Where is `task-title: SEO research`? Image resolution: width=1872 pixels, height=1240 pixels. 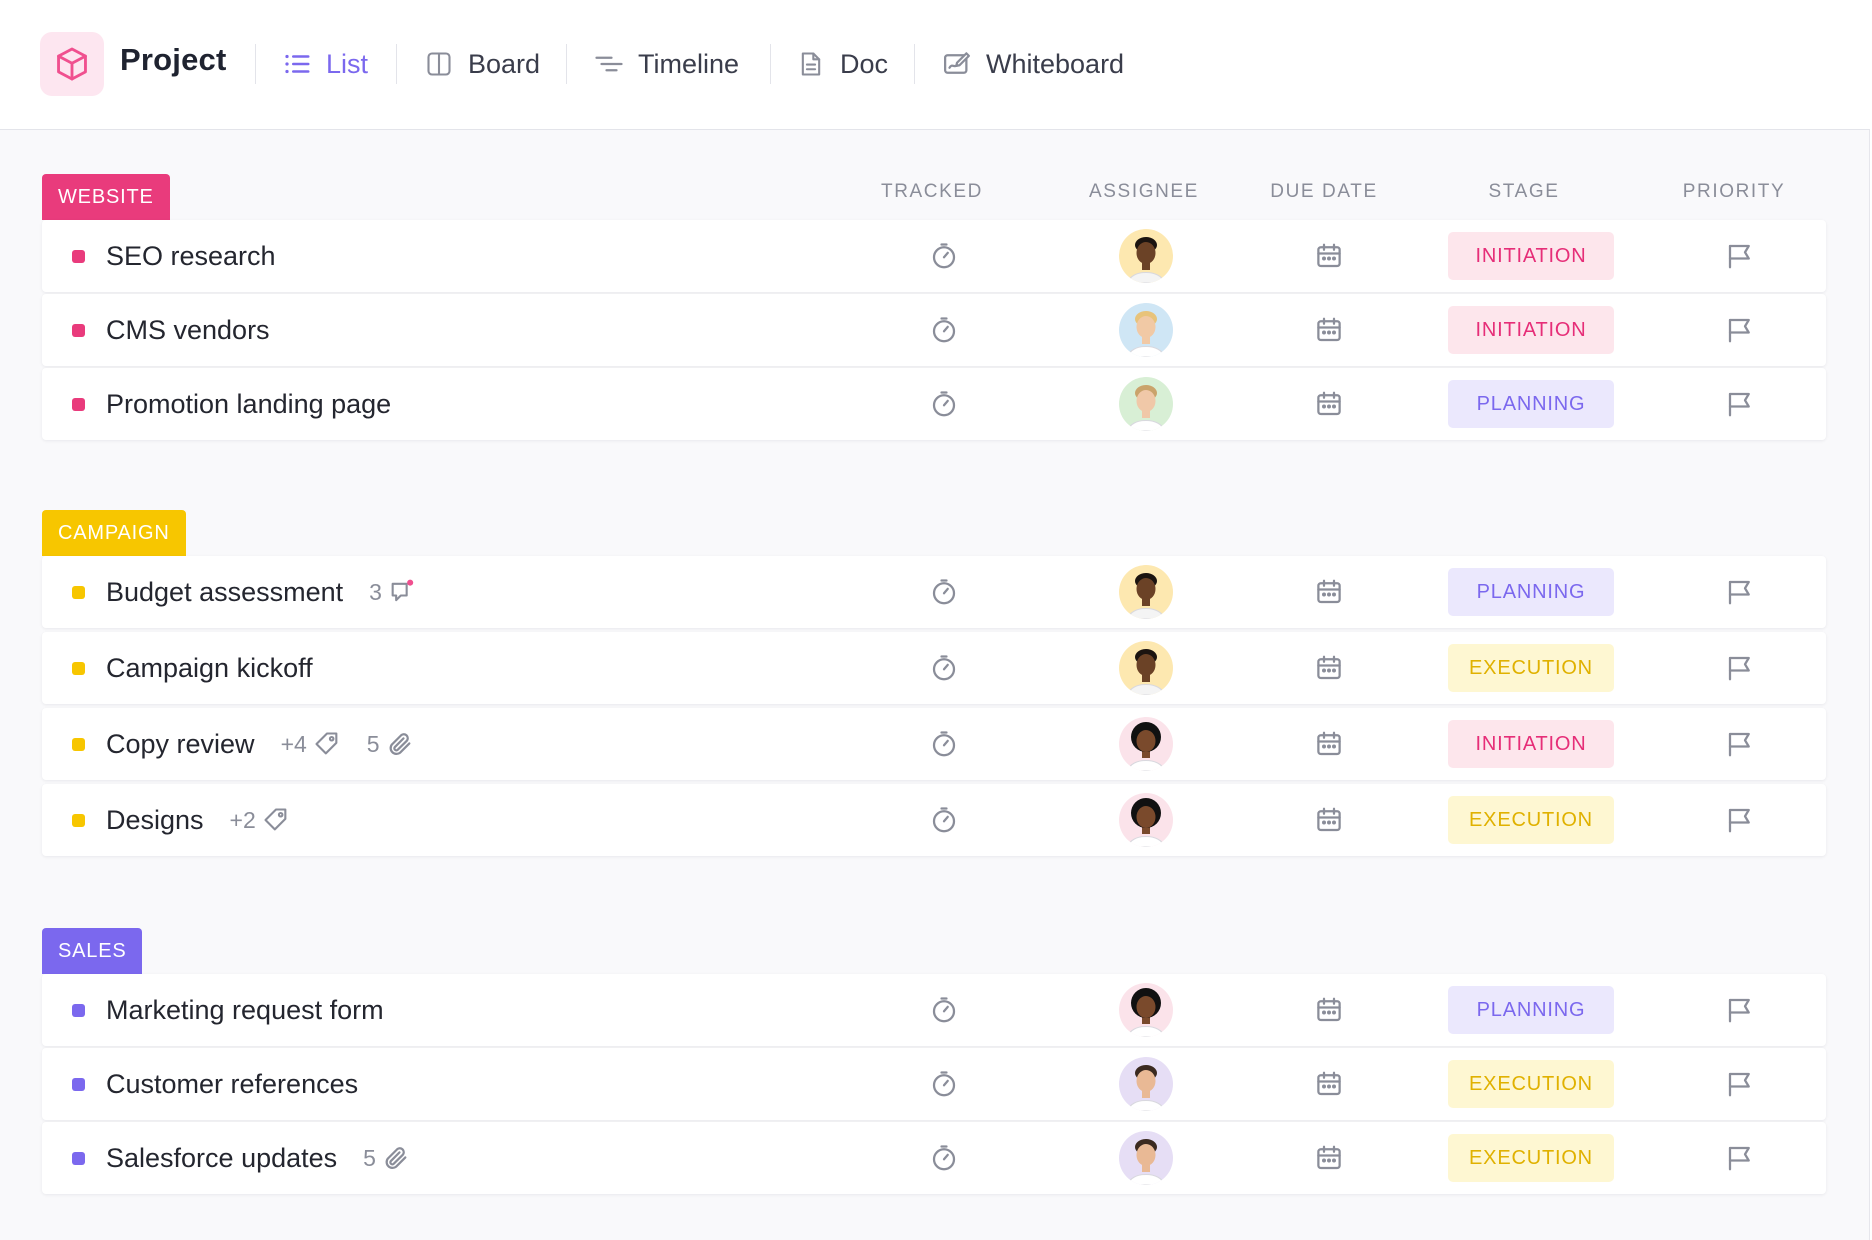
task-title: SEO research is located at coordinates (191, 256).